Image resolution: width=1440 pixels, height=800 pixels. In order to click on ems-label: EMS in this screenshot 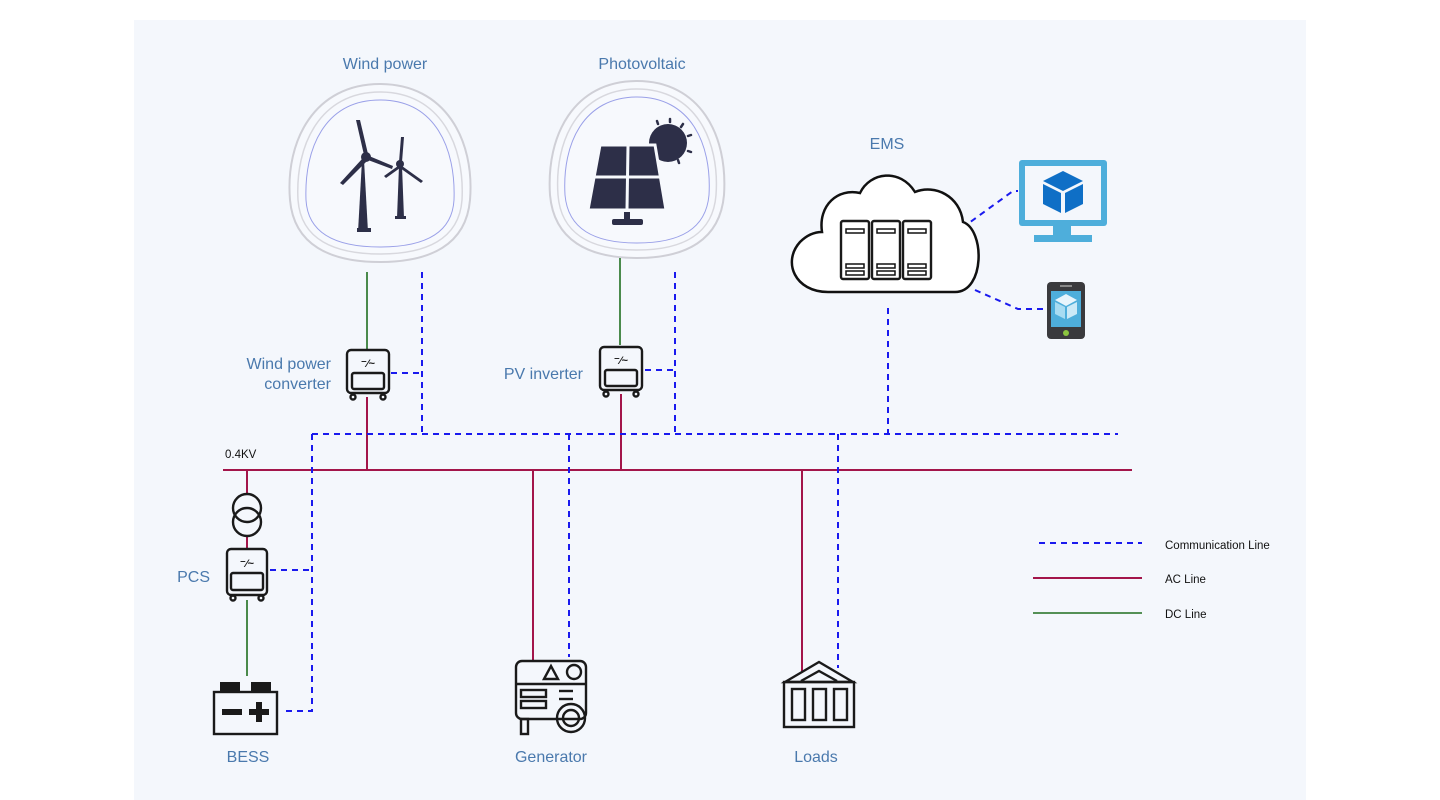, I will do `click(887, 144)`.